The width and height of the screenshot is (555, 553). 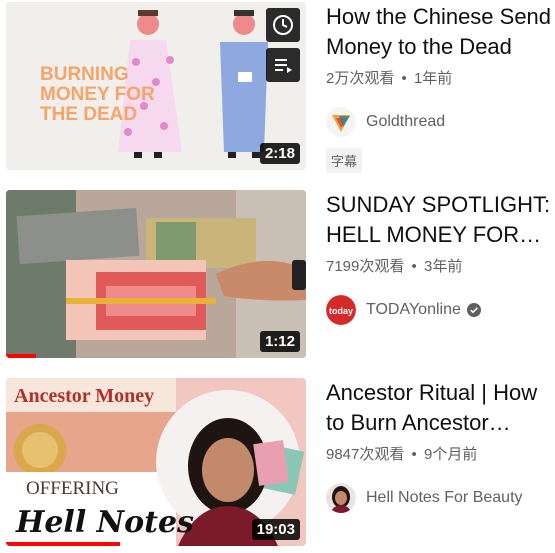 I want to click on add-to-queue-icon, so click(x=283, y=66).